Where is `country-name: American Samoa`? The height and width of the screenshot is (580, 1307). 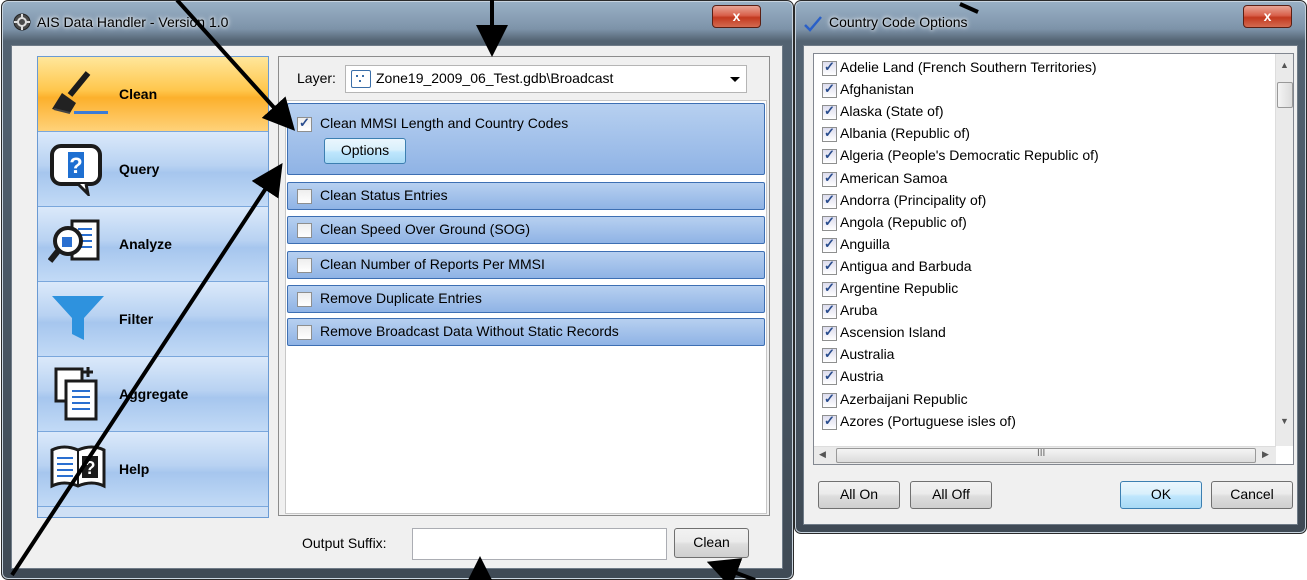 country-name: American Samoa is located at coordinates (894, 177).